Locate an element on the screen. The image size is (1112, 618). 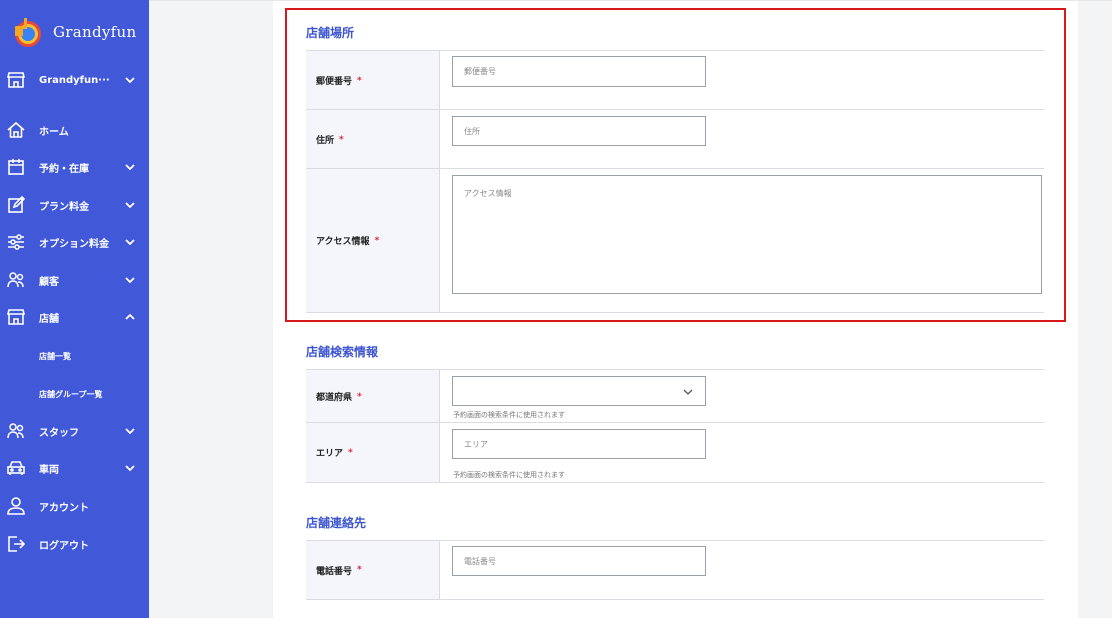
sidebar-item-logout: ログアウト is located at coordinates (74, 544).